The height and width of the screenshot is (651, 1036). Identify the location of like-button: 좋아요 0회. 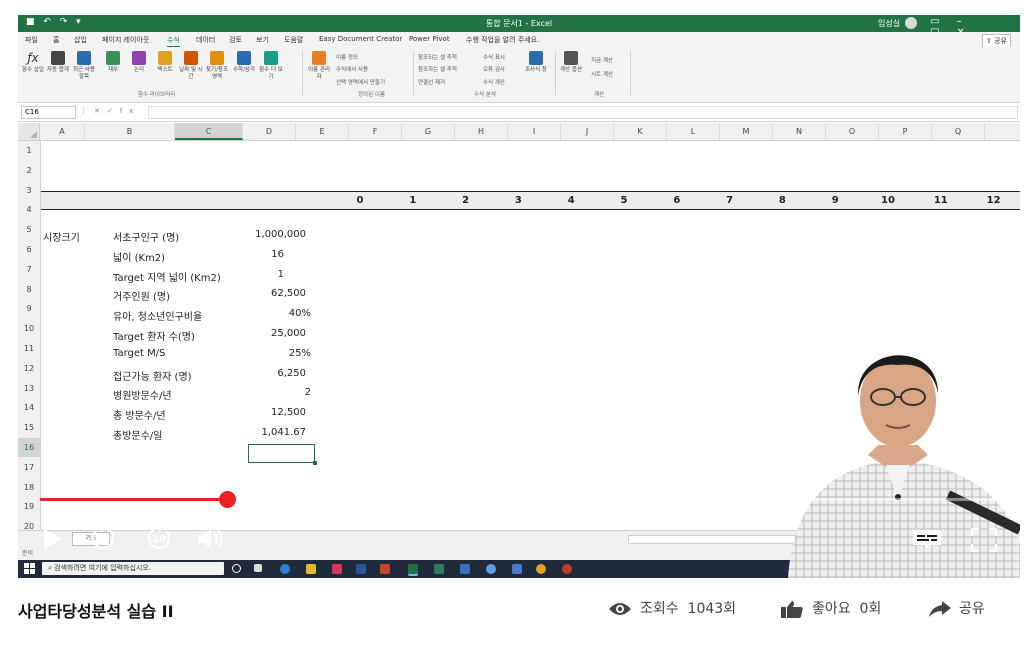
(830, 608).